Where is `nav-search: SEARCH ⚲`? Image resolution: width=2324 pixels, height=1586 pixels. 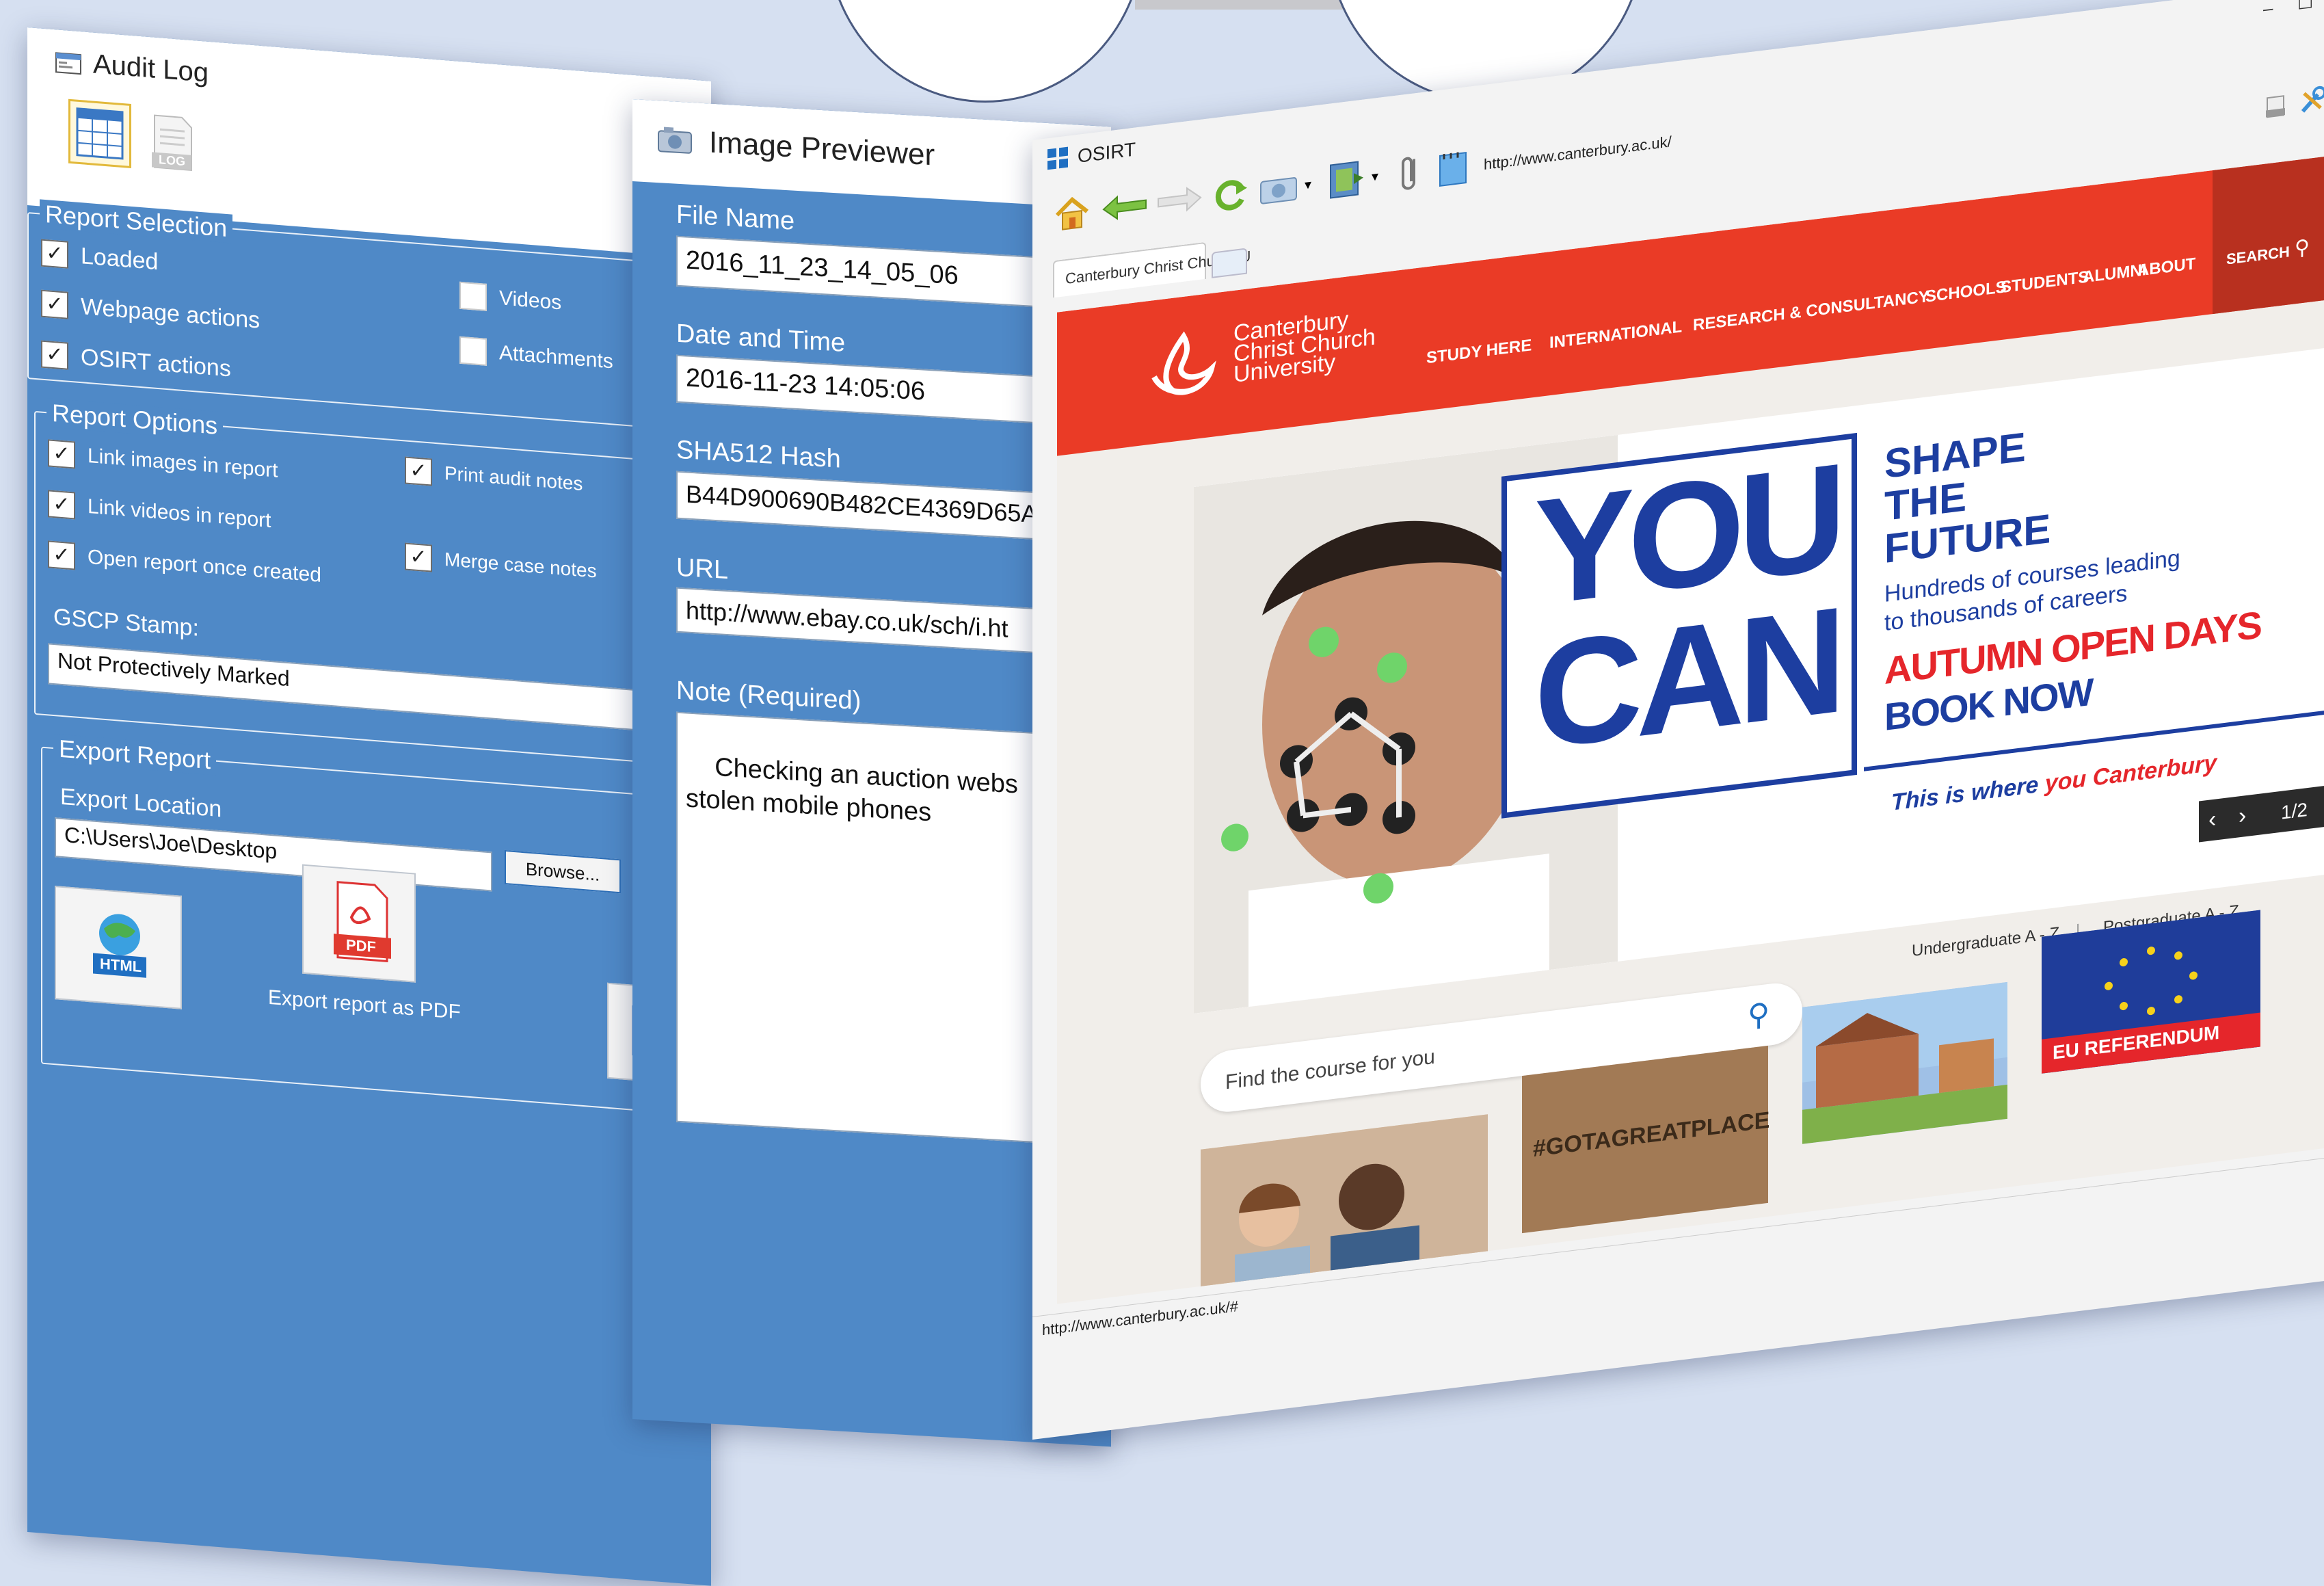 nav-search: SEARCH ⚲ is located at coordinates (2268, 235).